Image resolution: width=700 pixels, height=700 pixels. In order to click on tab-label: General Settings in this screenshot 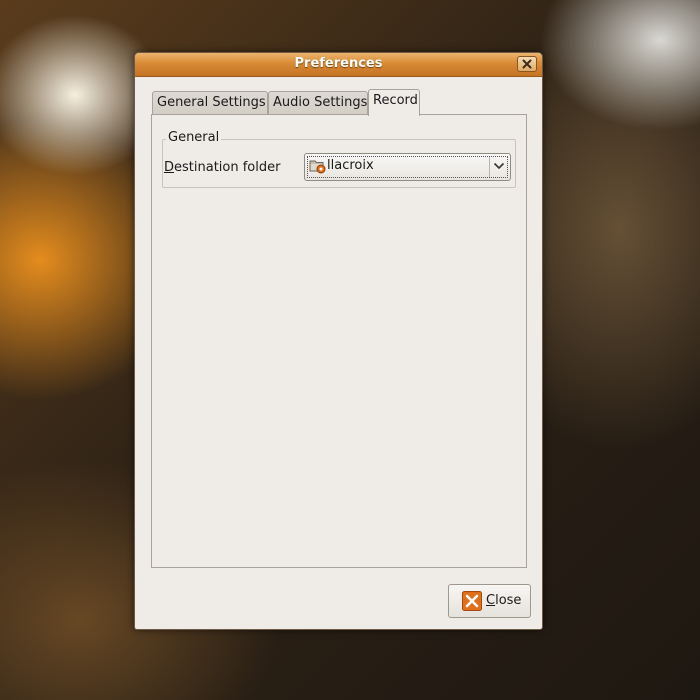, I will do `click(211, 102)`.